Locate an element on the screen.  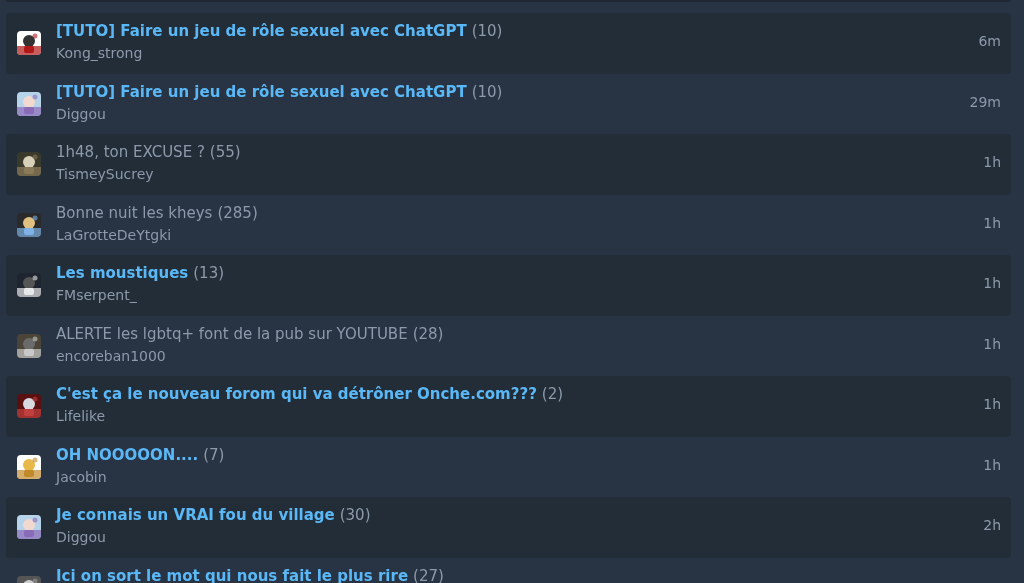
topic-row: Les moustiques (13) FMserpent_ 1h is located at coordinates (508, 285).